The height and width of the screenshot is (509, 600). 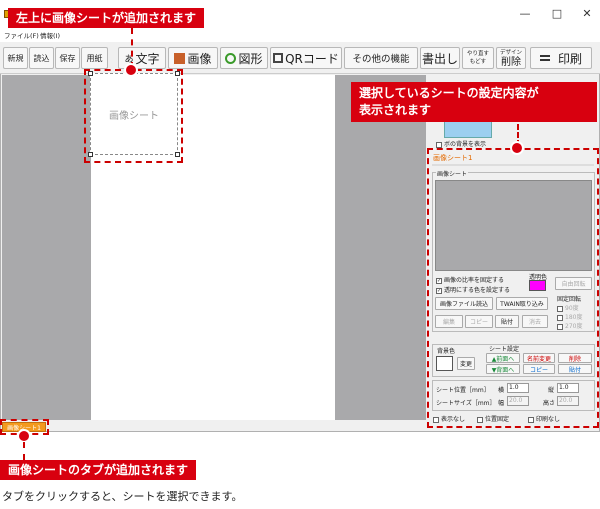 I want to click on send-back-button: ▼背面へ, so click(x=503, y=369).